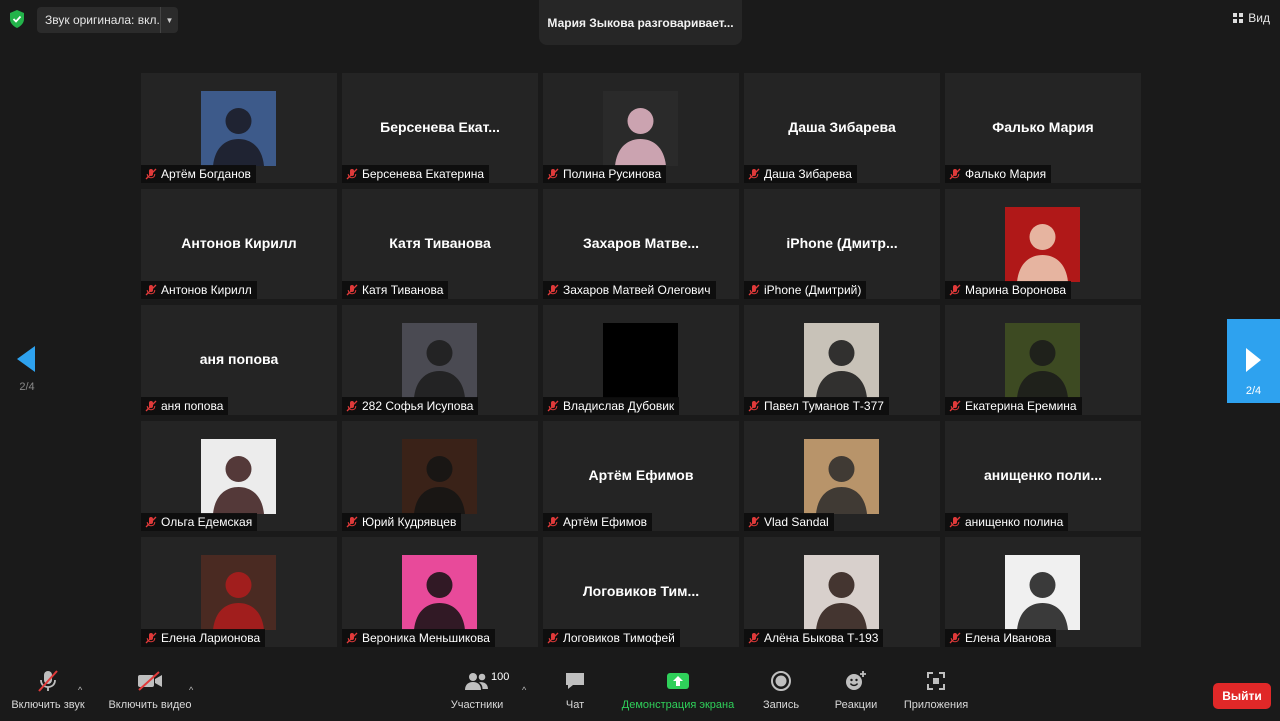 The width and height of the screenshot is (1280, 721). What do you see at coordinates (1001, 638) in the screenshot?
I see `participant-nameplate: Елена Иванова` at bounding box center [1001, 638].